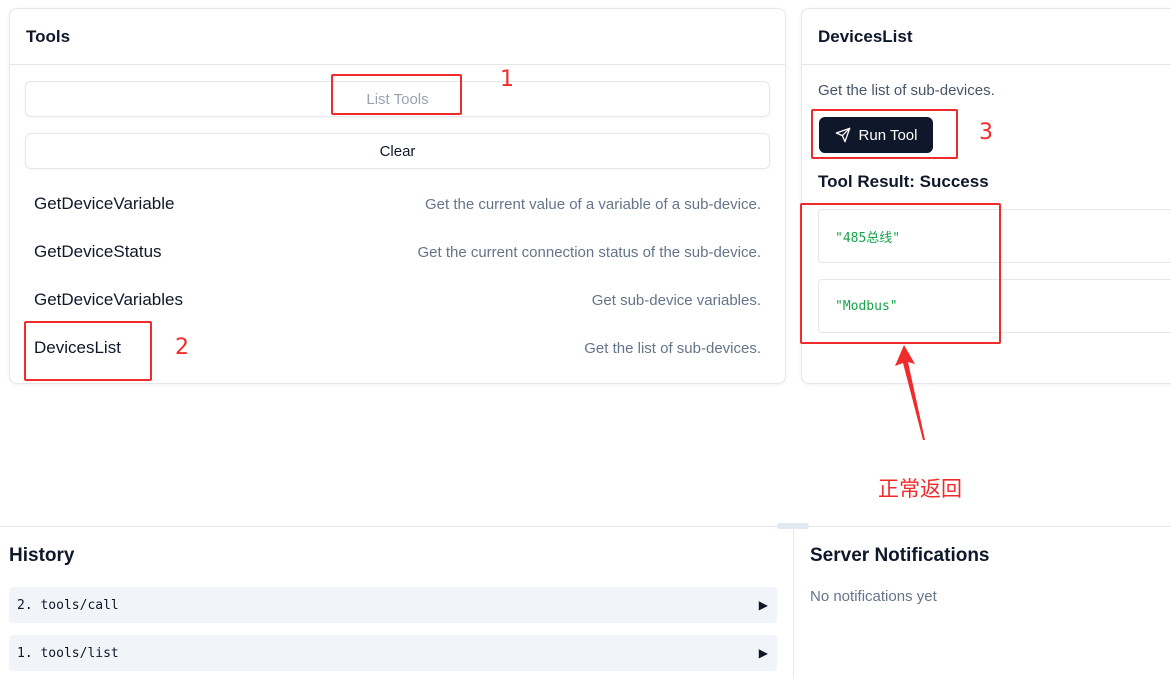 The height and width of the screenshot is (679, 1171). What do you see at coordinates (108, 299) in the screenshot?
I see `tool-name: GetDeviceVariables` at bounding box center [108, 299].